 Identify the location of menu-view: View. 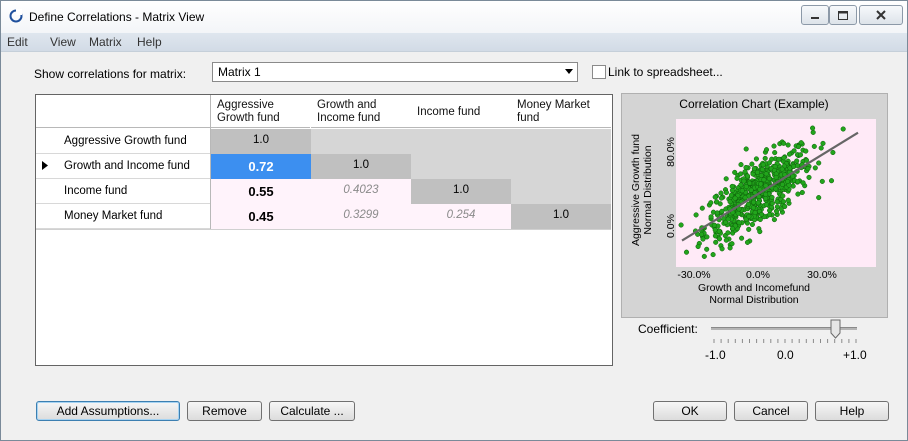
(63, 42).